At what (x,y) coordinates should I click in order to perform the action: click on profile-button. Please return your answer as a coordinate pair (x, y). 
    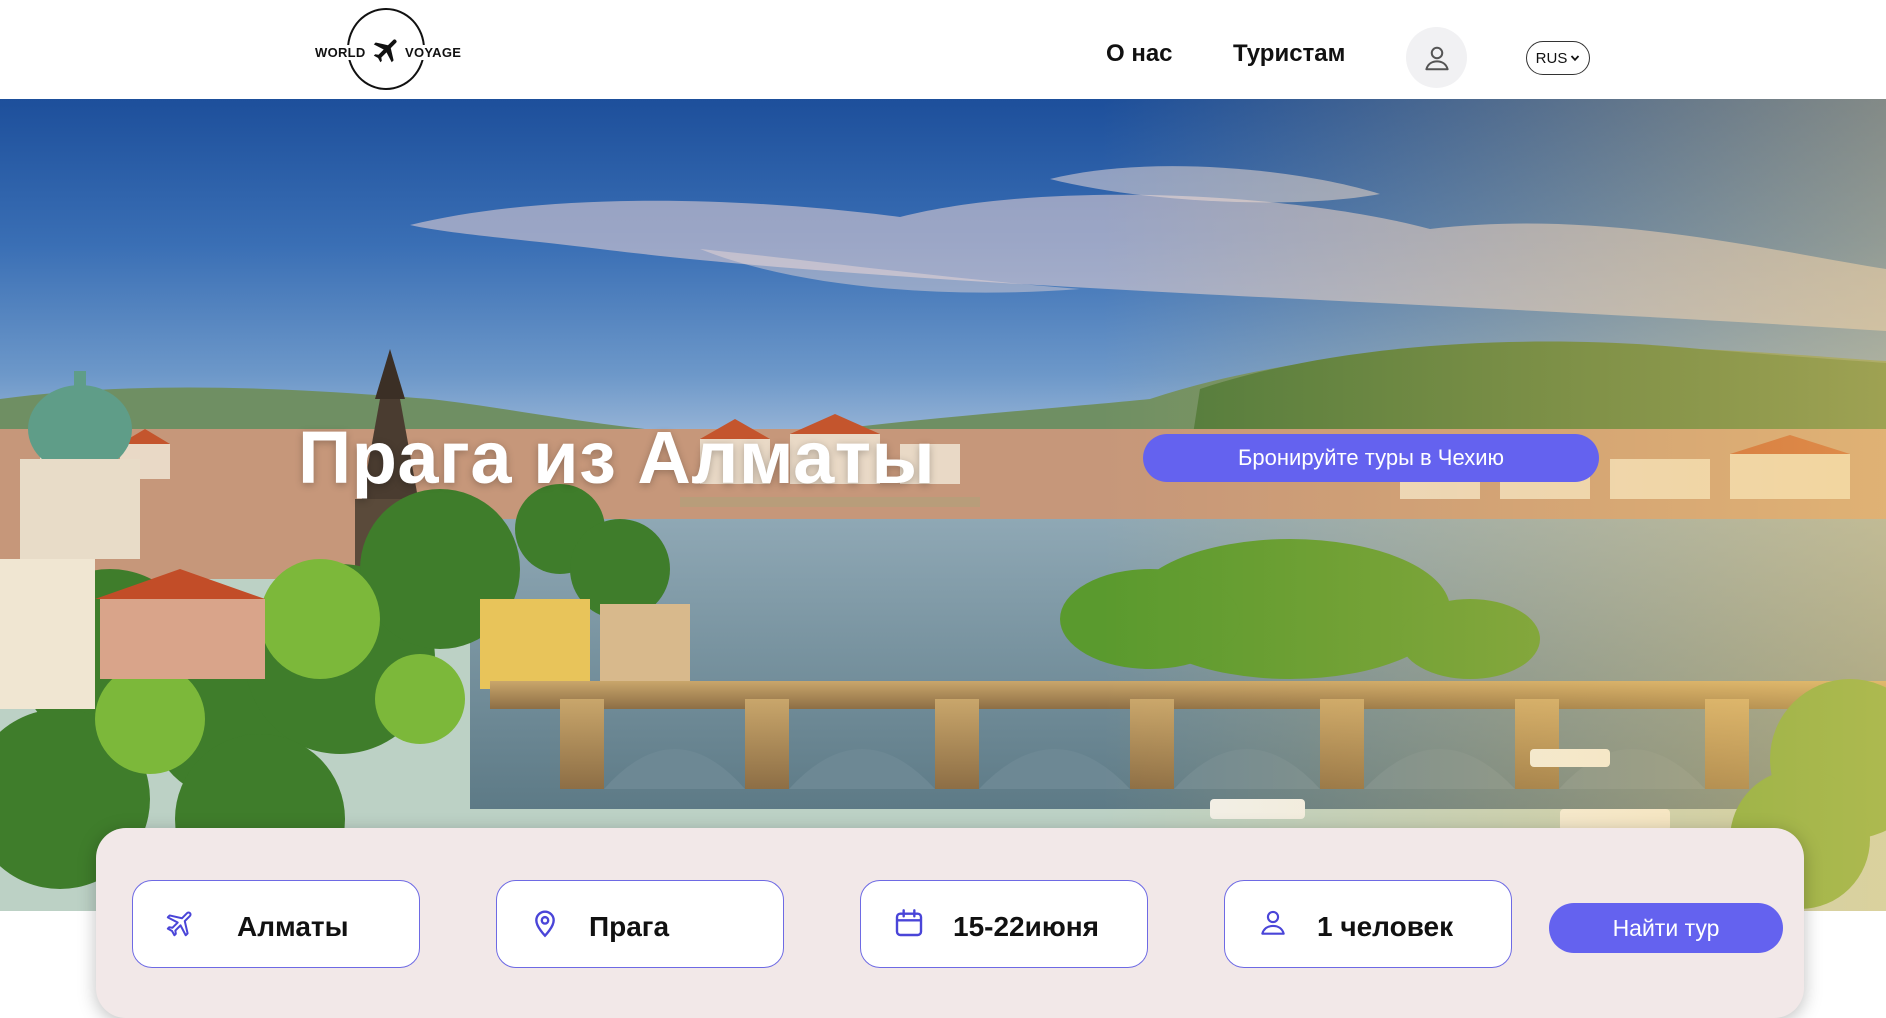
    Looking at the image, I should click on (1436, 57).